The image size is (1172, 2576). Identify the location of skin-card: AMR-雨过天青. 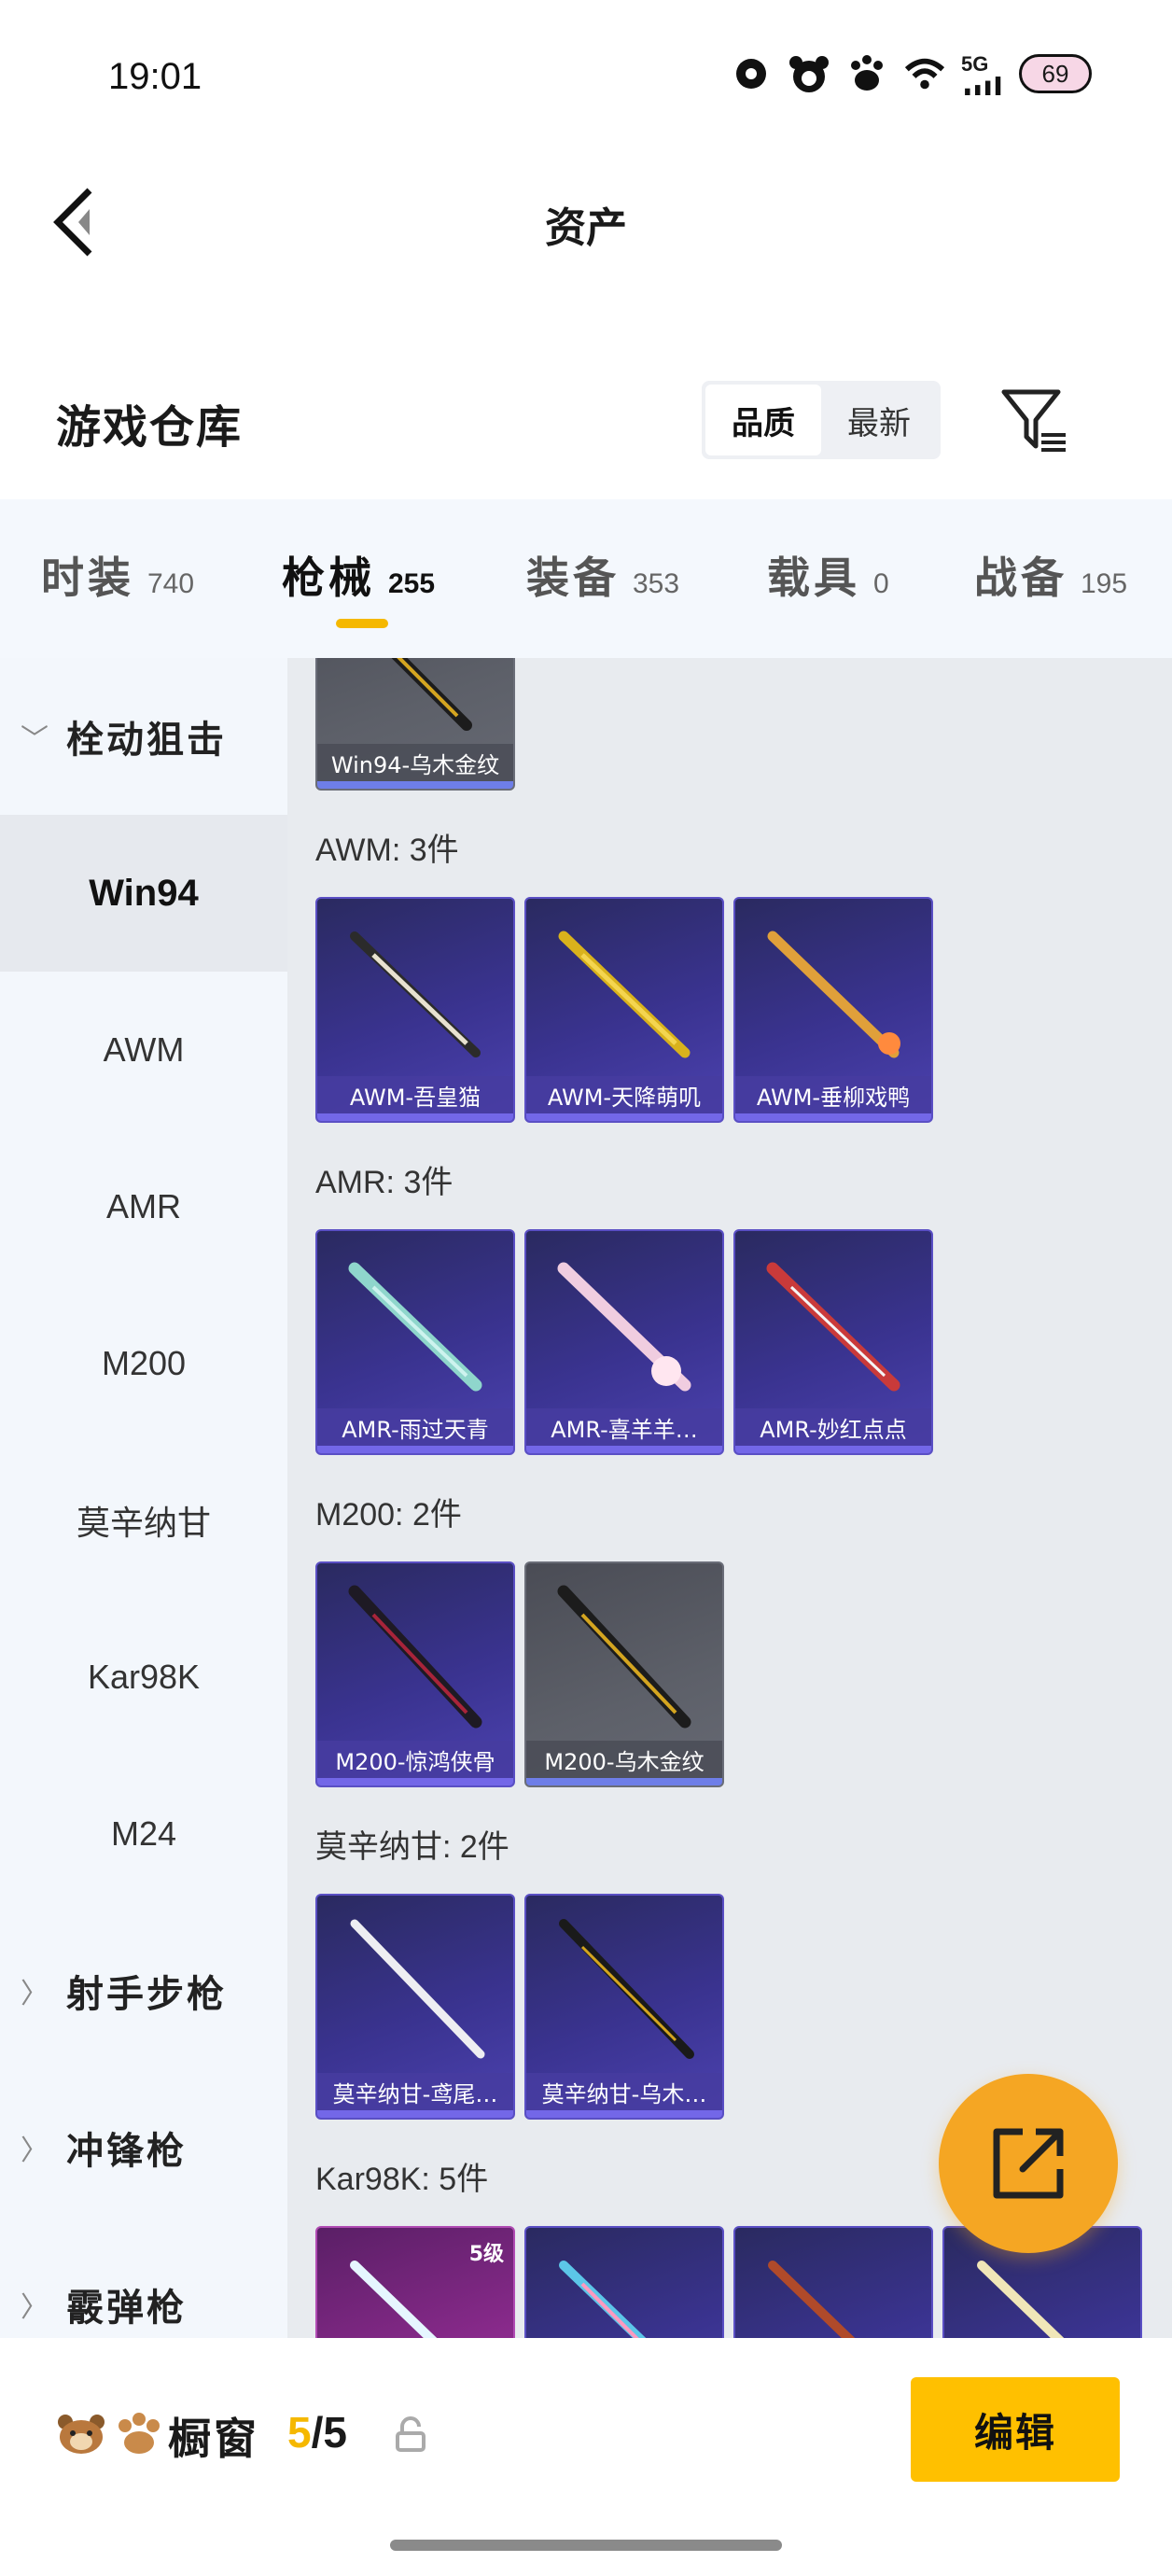
(415, 1342).